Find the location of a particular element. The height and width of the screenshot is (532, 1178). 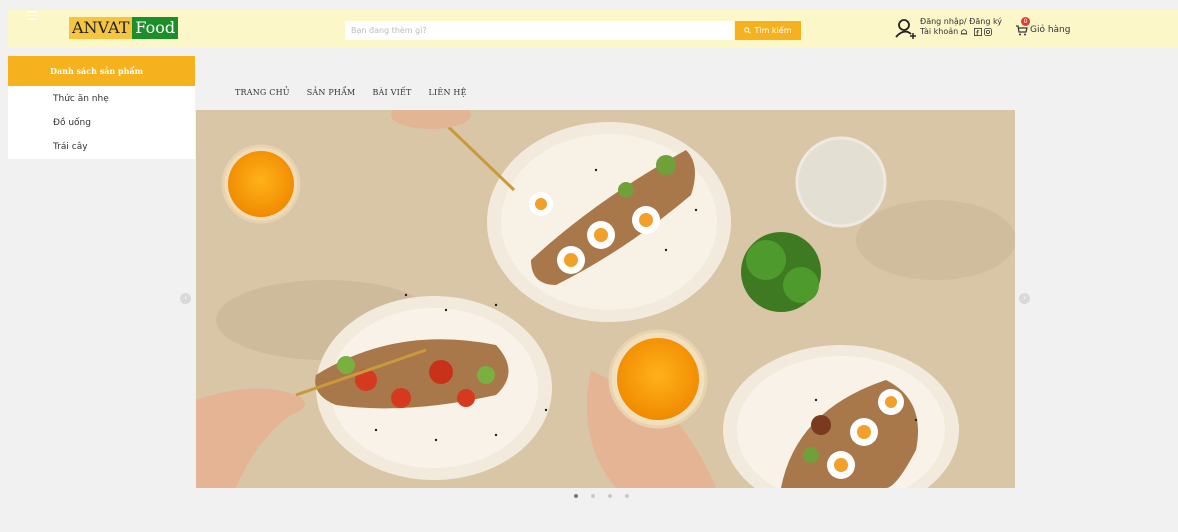

sidebar-item-drinks: Đồ uống is located at coordinates (72, 123).